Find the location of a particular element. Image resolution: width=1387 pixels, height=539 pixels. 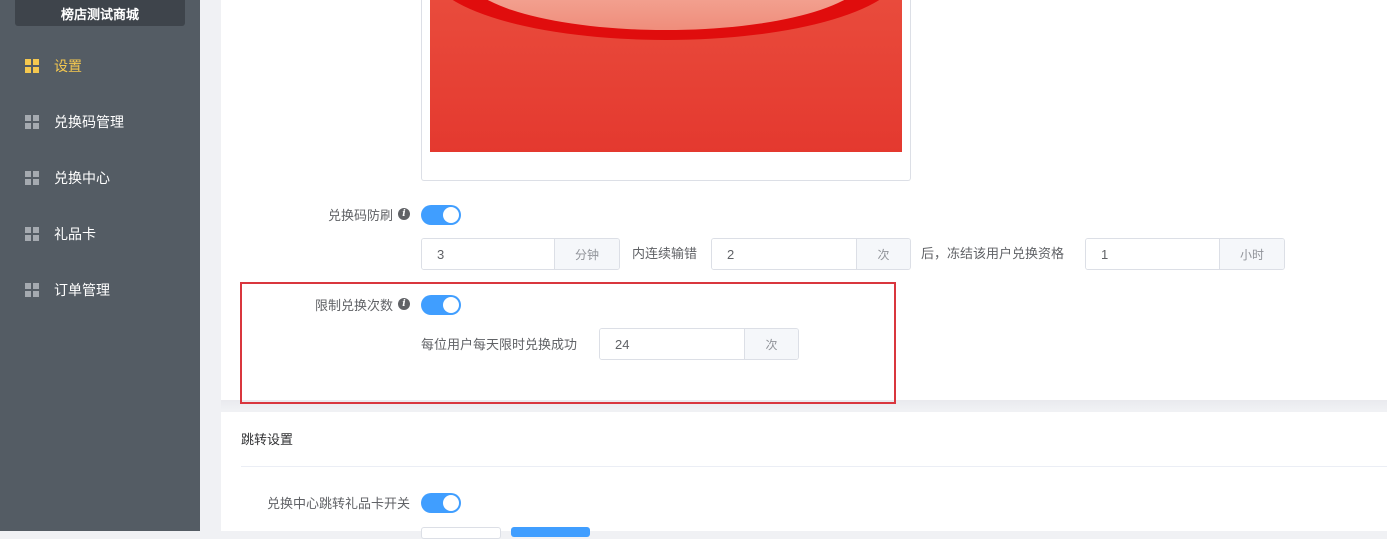

sidebar-item-settings: 设置 is located at coordinates (100, 66).